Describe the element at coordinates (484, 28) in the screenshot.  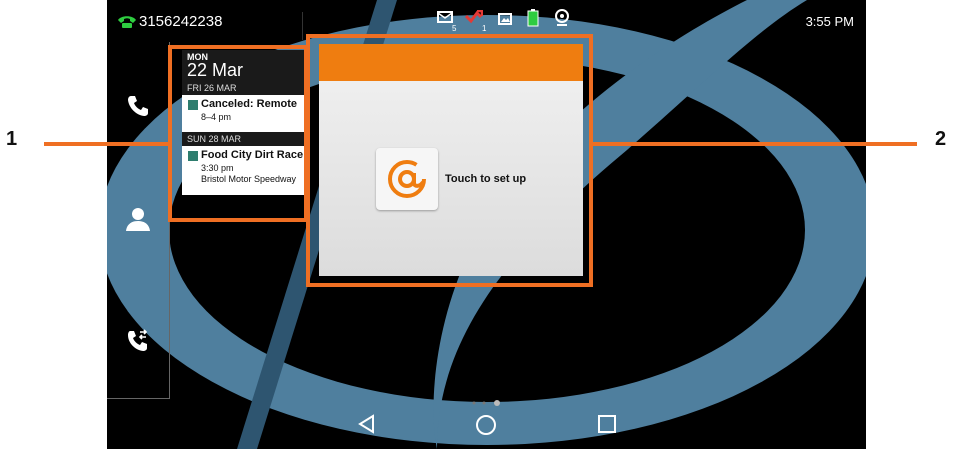
I see `missed-call-count-badge: 1` at that location.